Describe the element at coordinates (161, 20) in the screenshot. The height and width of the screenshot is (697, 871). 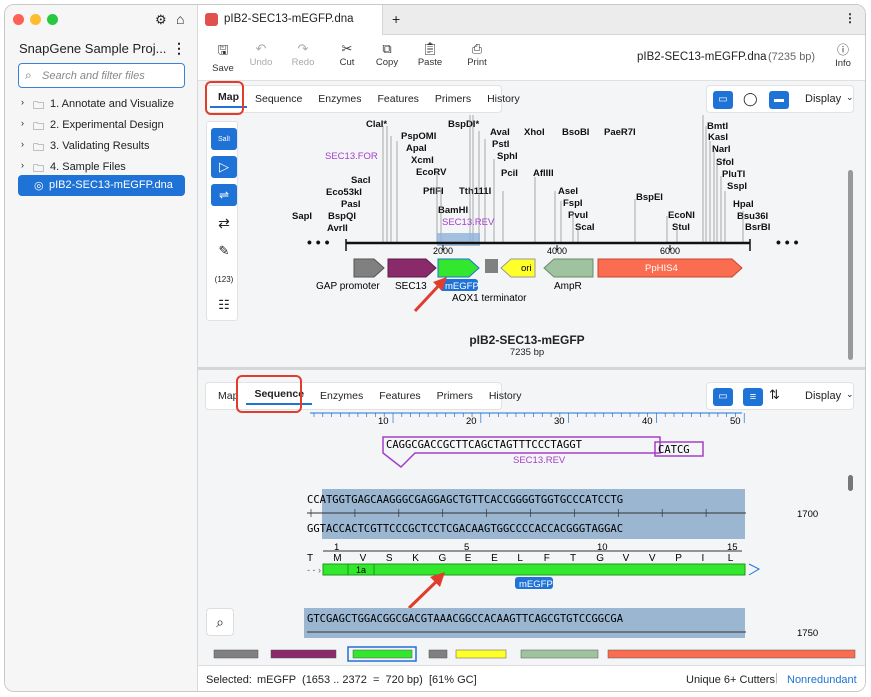
I see `gear-icon: ⚙` at that location.